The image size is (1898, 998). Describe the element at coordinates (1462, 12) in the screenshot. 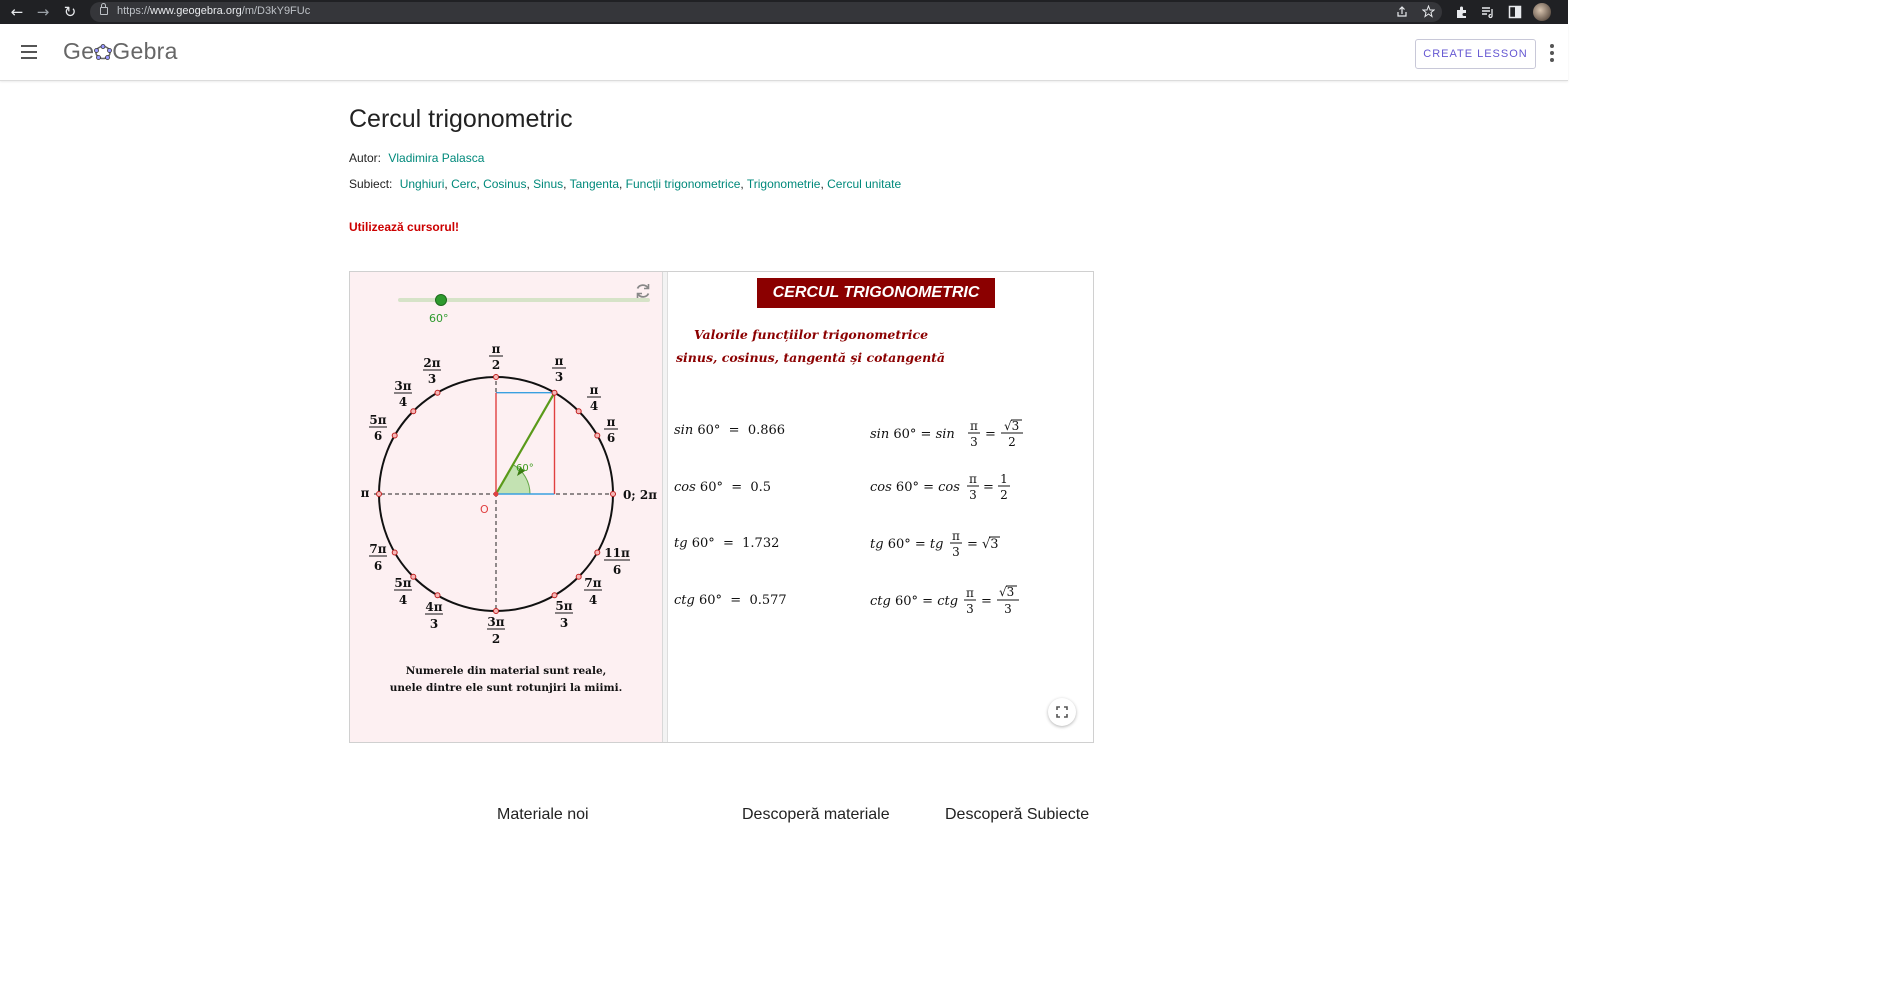

I see `extensions-puzzle-icon` at that location.